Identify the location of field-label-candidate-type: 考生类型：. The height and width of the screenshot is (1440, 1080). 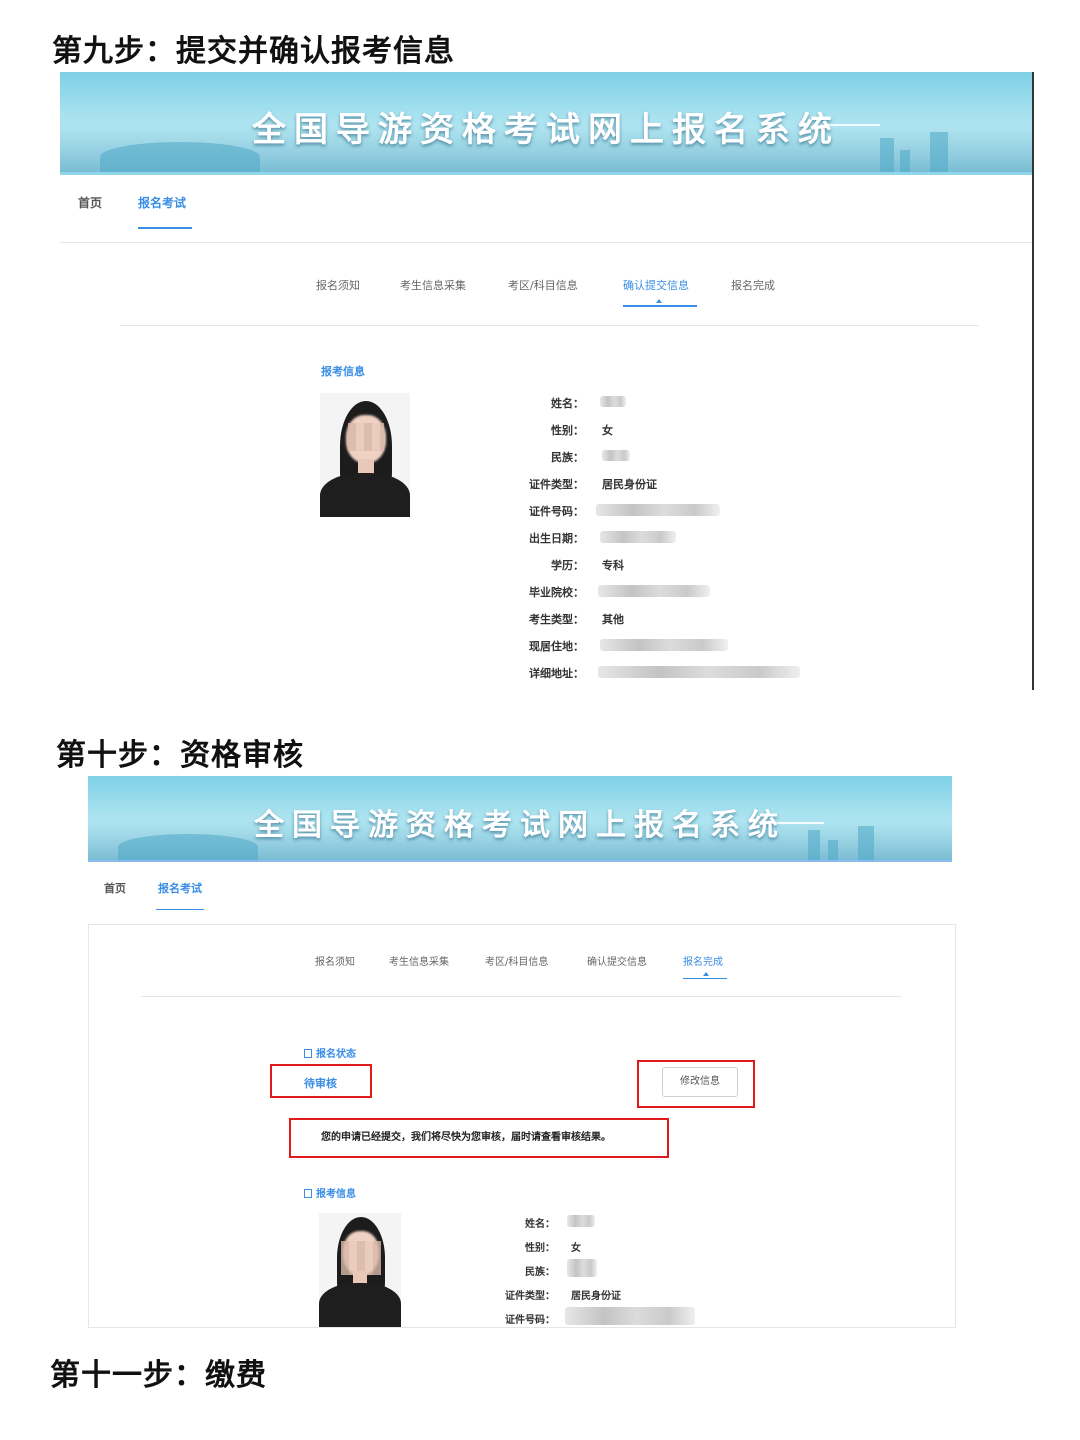
(556, 619).